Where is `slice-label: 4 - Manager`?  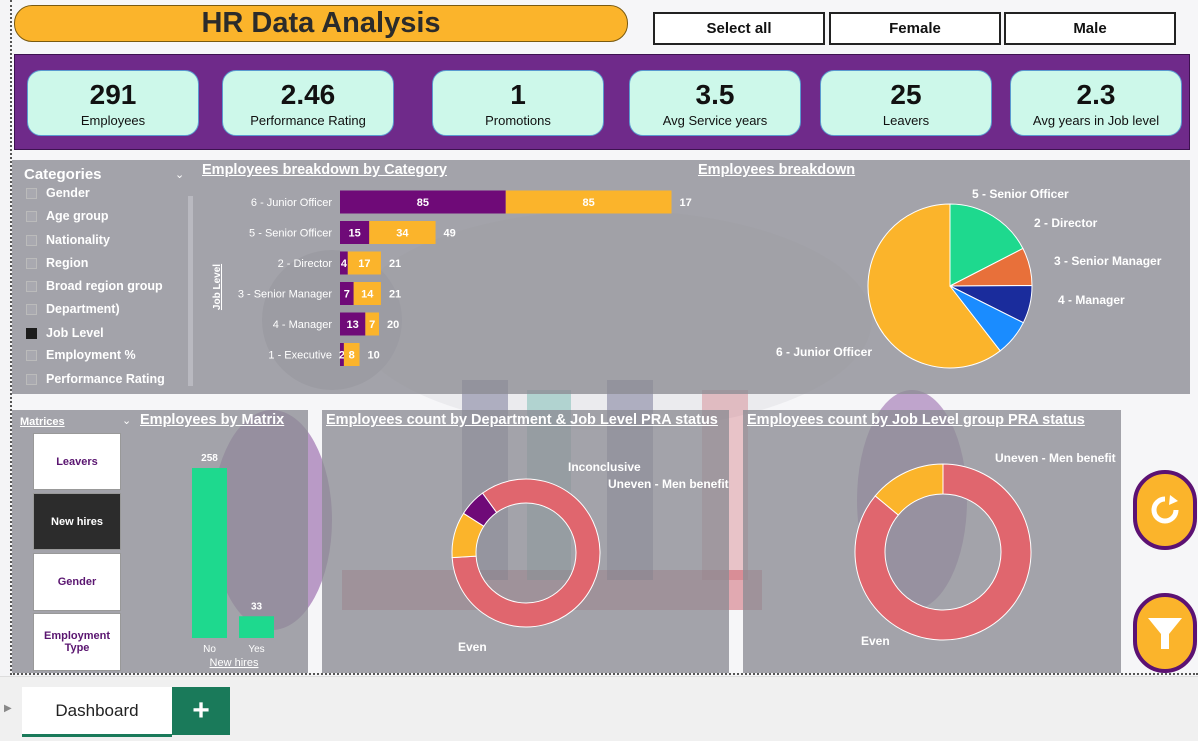
slice-label: 4 - Manager is located at coordinates (1091, 300).